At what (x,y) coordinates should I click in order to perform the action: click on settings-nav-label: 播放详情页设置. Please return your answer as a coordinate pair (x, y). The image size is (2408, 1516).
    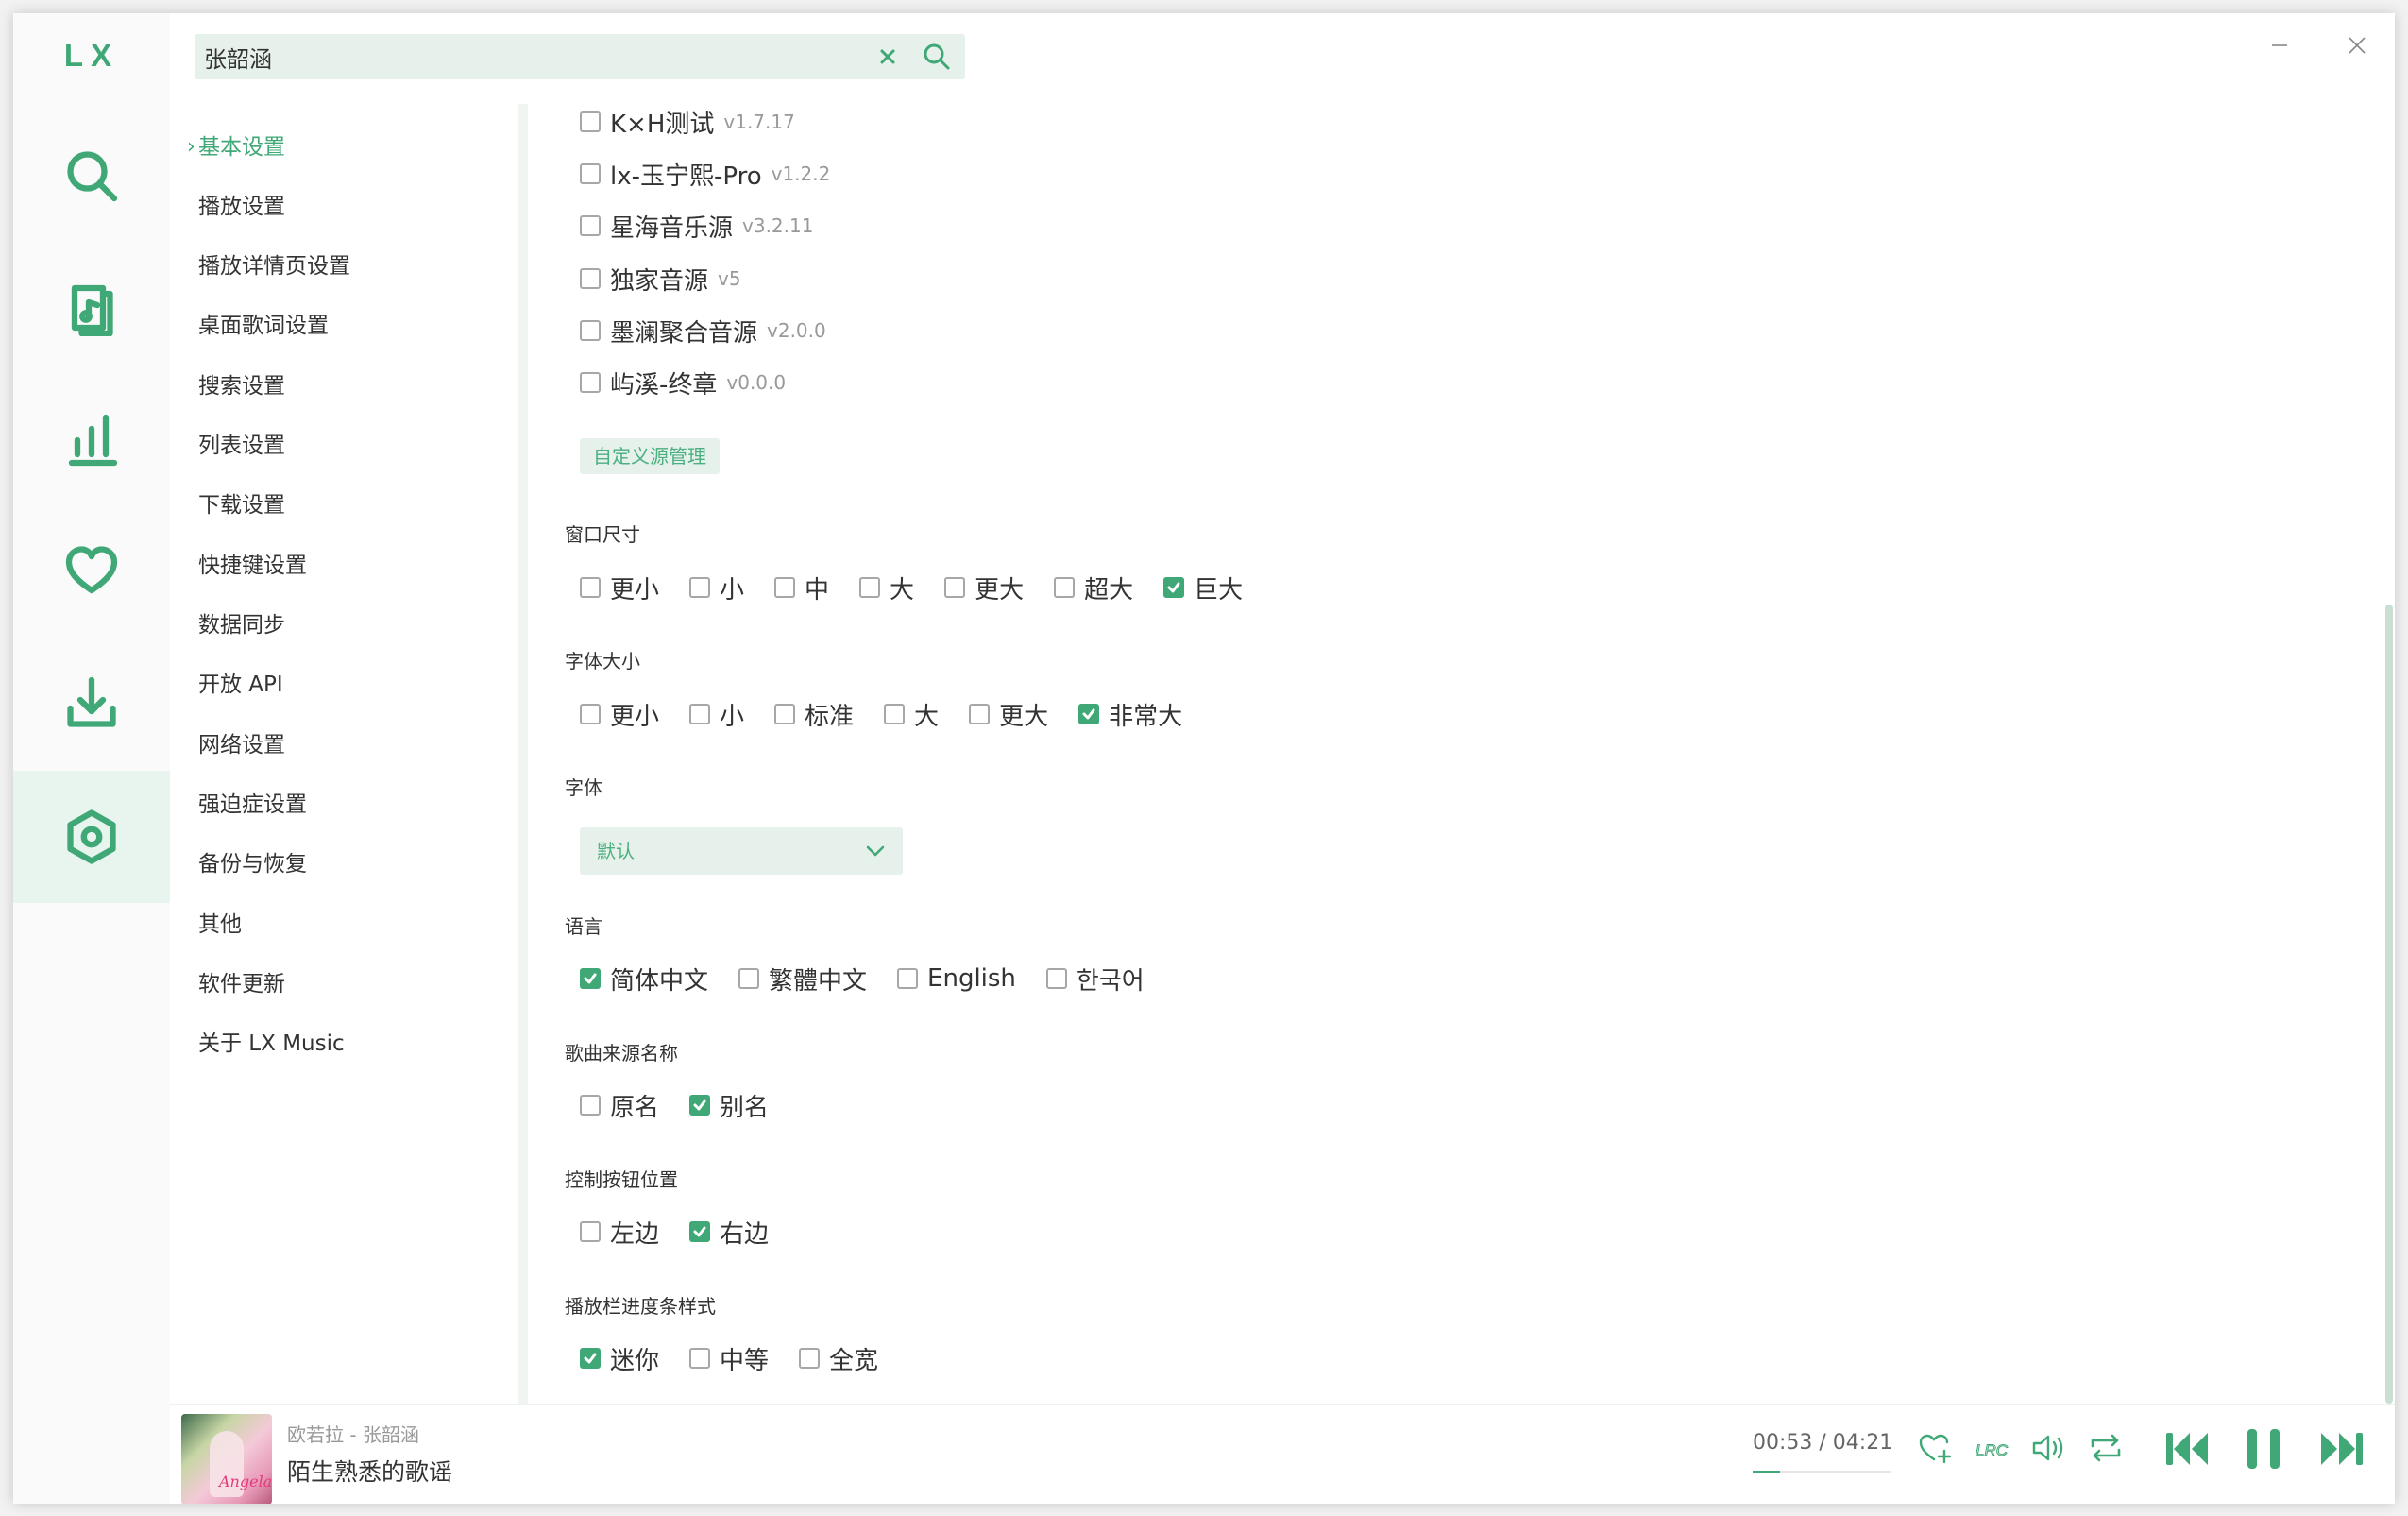
    Looking at the image, I should click on (274, 266).